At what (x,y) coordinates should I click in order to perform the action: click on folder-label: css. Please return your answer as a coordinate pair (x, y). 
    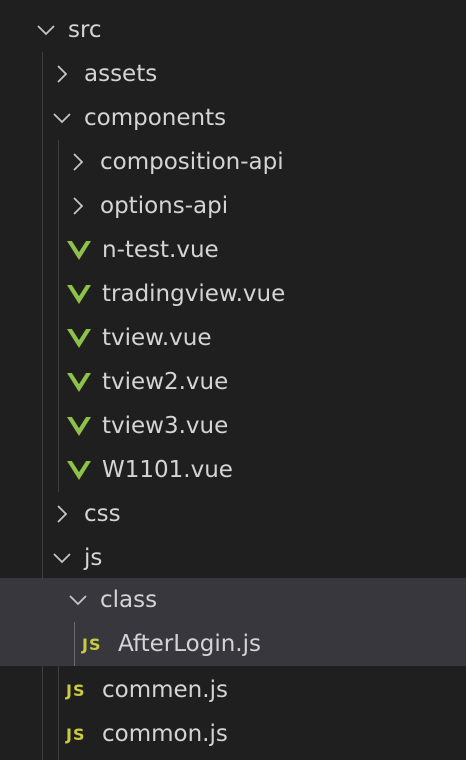
    Looking at the image, I should click on (102, 514).